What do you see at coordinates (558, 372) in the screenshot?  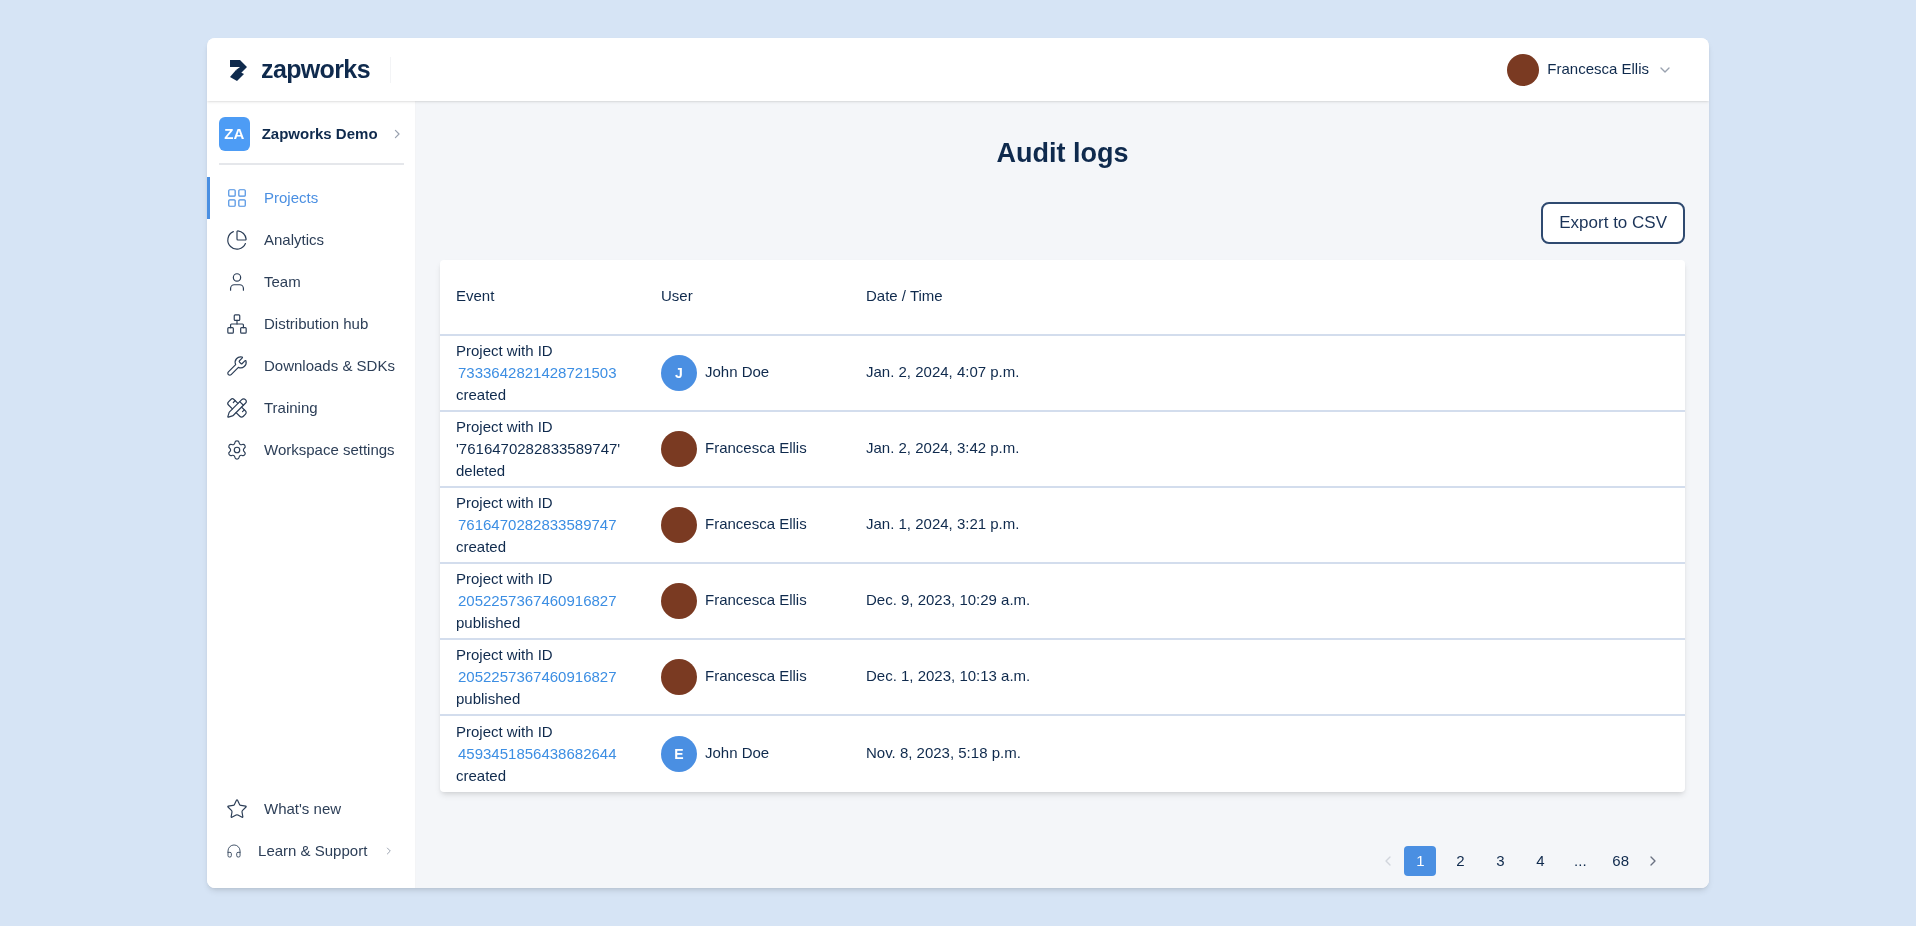 I see `project-id-link: 7333642821428721503` at bounding box center [558, 372].